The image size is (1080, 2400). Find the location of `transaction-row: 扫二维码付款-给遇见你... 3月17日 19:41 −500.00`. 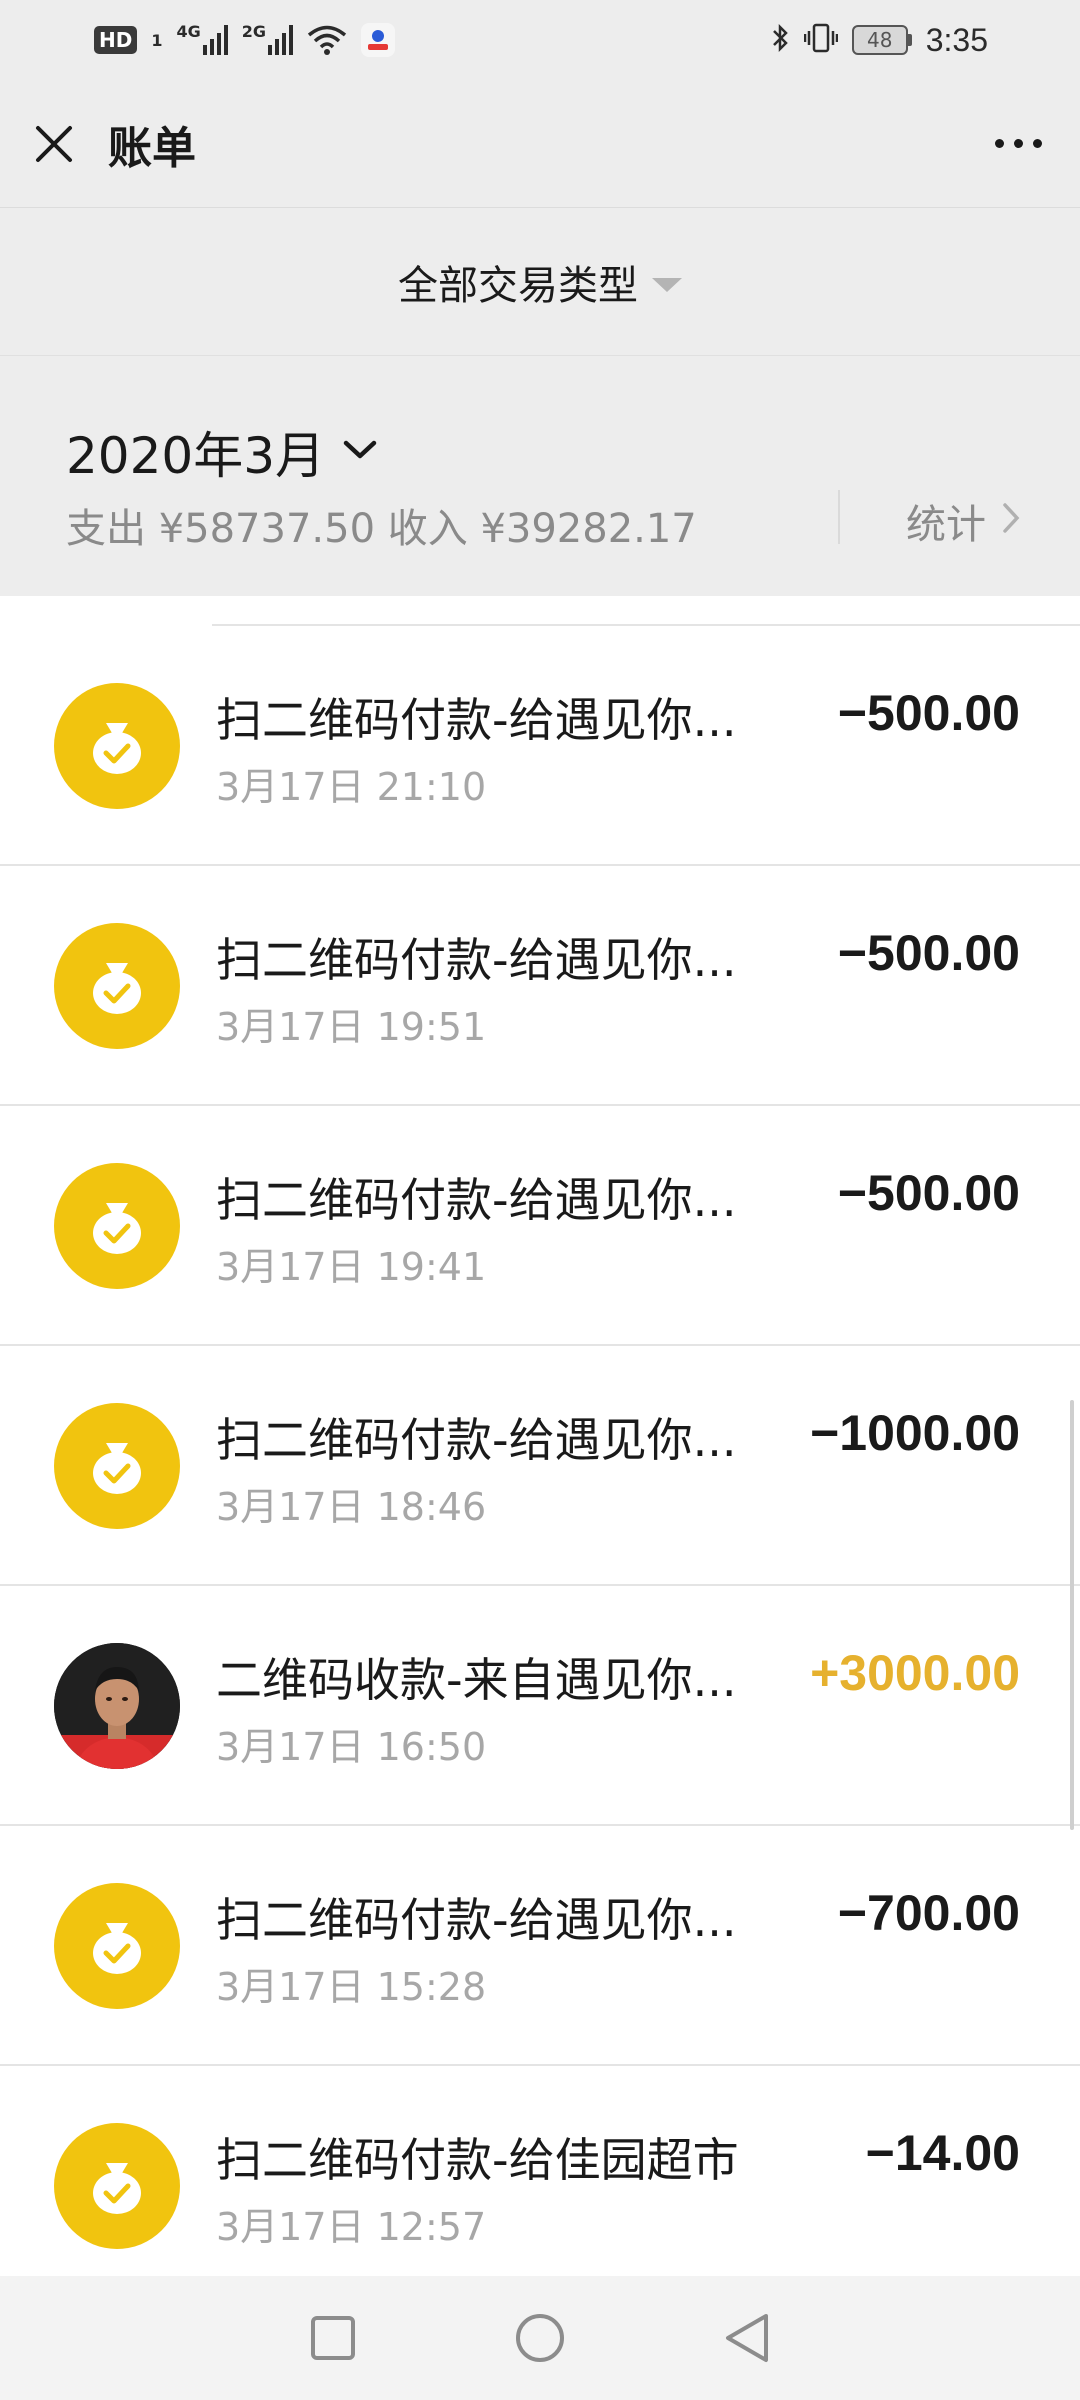

transaction-row: 扫二维码付款-给遇见你... 3月17日 19:41 −500.00 is located at coordinates (540, 1226).